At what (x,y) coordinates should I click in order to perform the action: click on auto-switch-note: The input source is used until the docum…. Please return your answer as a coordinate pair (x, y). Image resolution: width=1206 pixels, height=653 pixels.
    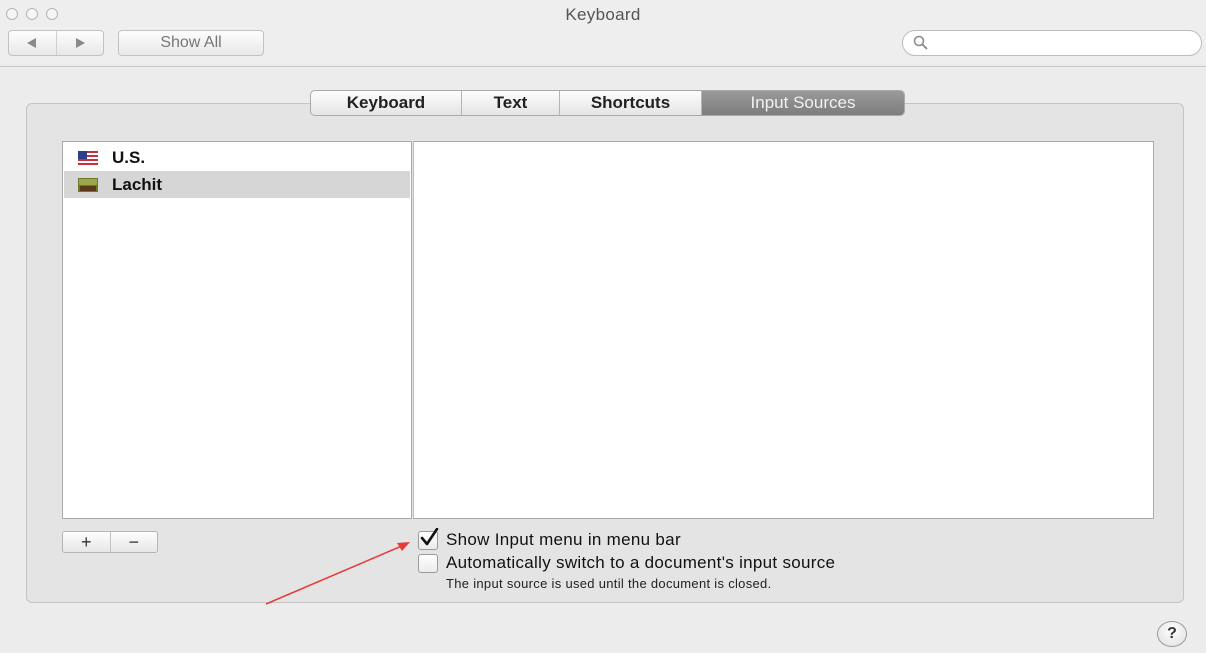
    Looking at the image, I should click on (609, 583).